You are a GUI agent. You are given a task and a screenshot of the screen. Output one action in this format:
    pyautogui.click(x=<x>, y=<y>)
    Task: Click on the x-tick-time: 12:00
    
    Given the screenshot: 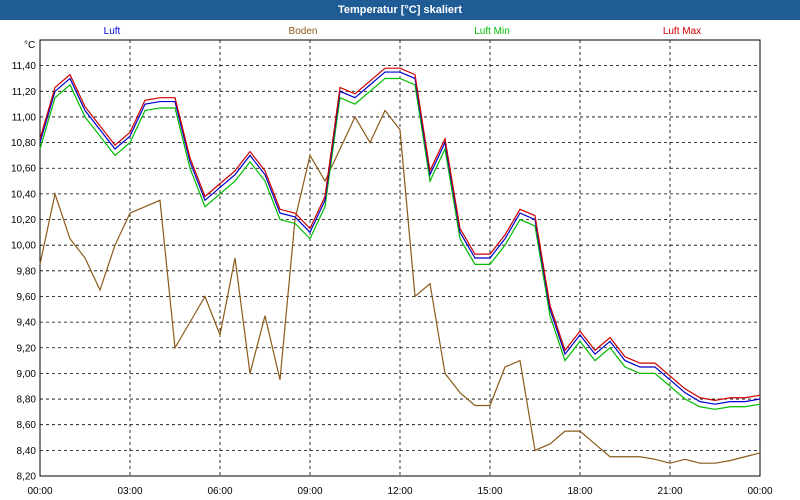 What is the action you would take?
    pyautogui.click(x=399, y=491)
    